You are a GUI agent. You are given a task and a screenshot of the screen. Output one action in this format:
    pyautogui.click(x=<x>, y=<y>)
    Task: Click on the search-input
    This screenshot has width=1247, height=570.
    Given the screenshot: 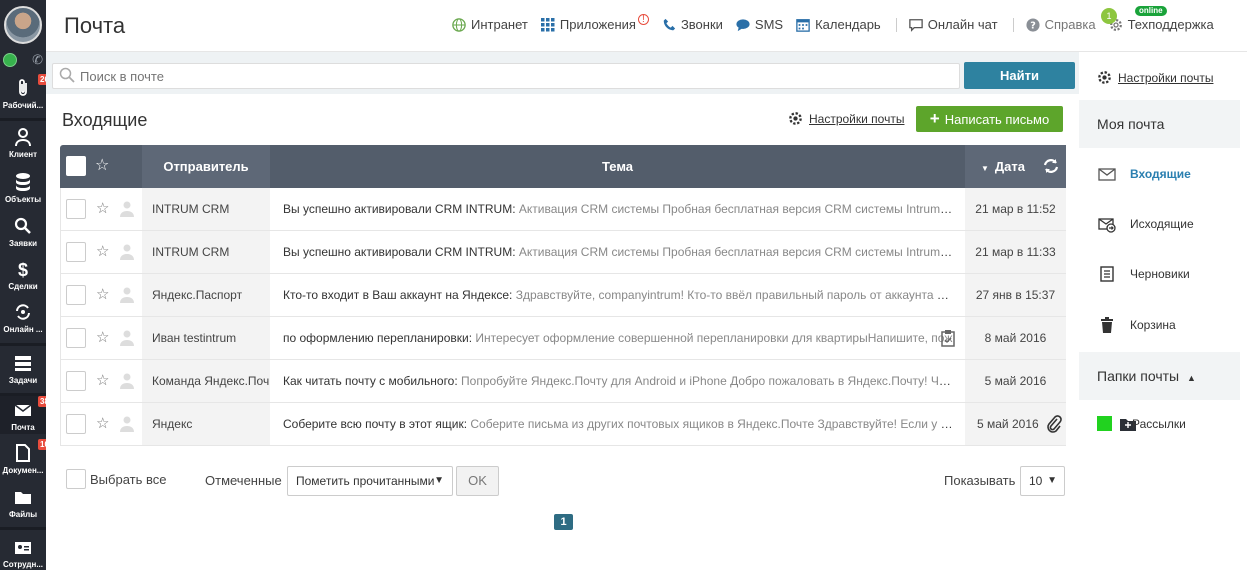 What is the action you would take?
    pyautogui.click(x=506, y=76)
    